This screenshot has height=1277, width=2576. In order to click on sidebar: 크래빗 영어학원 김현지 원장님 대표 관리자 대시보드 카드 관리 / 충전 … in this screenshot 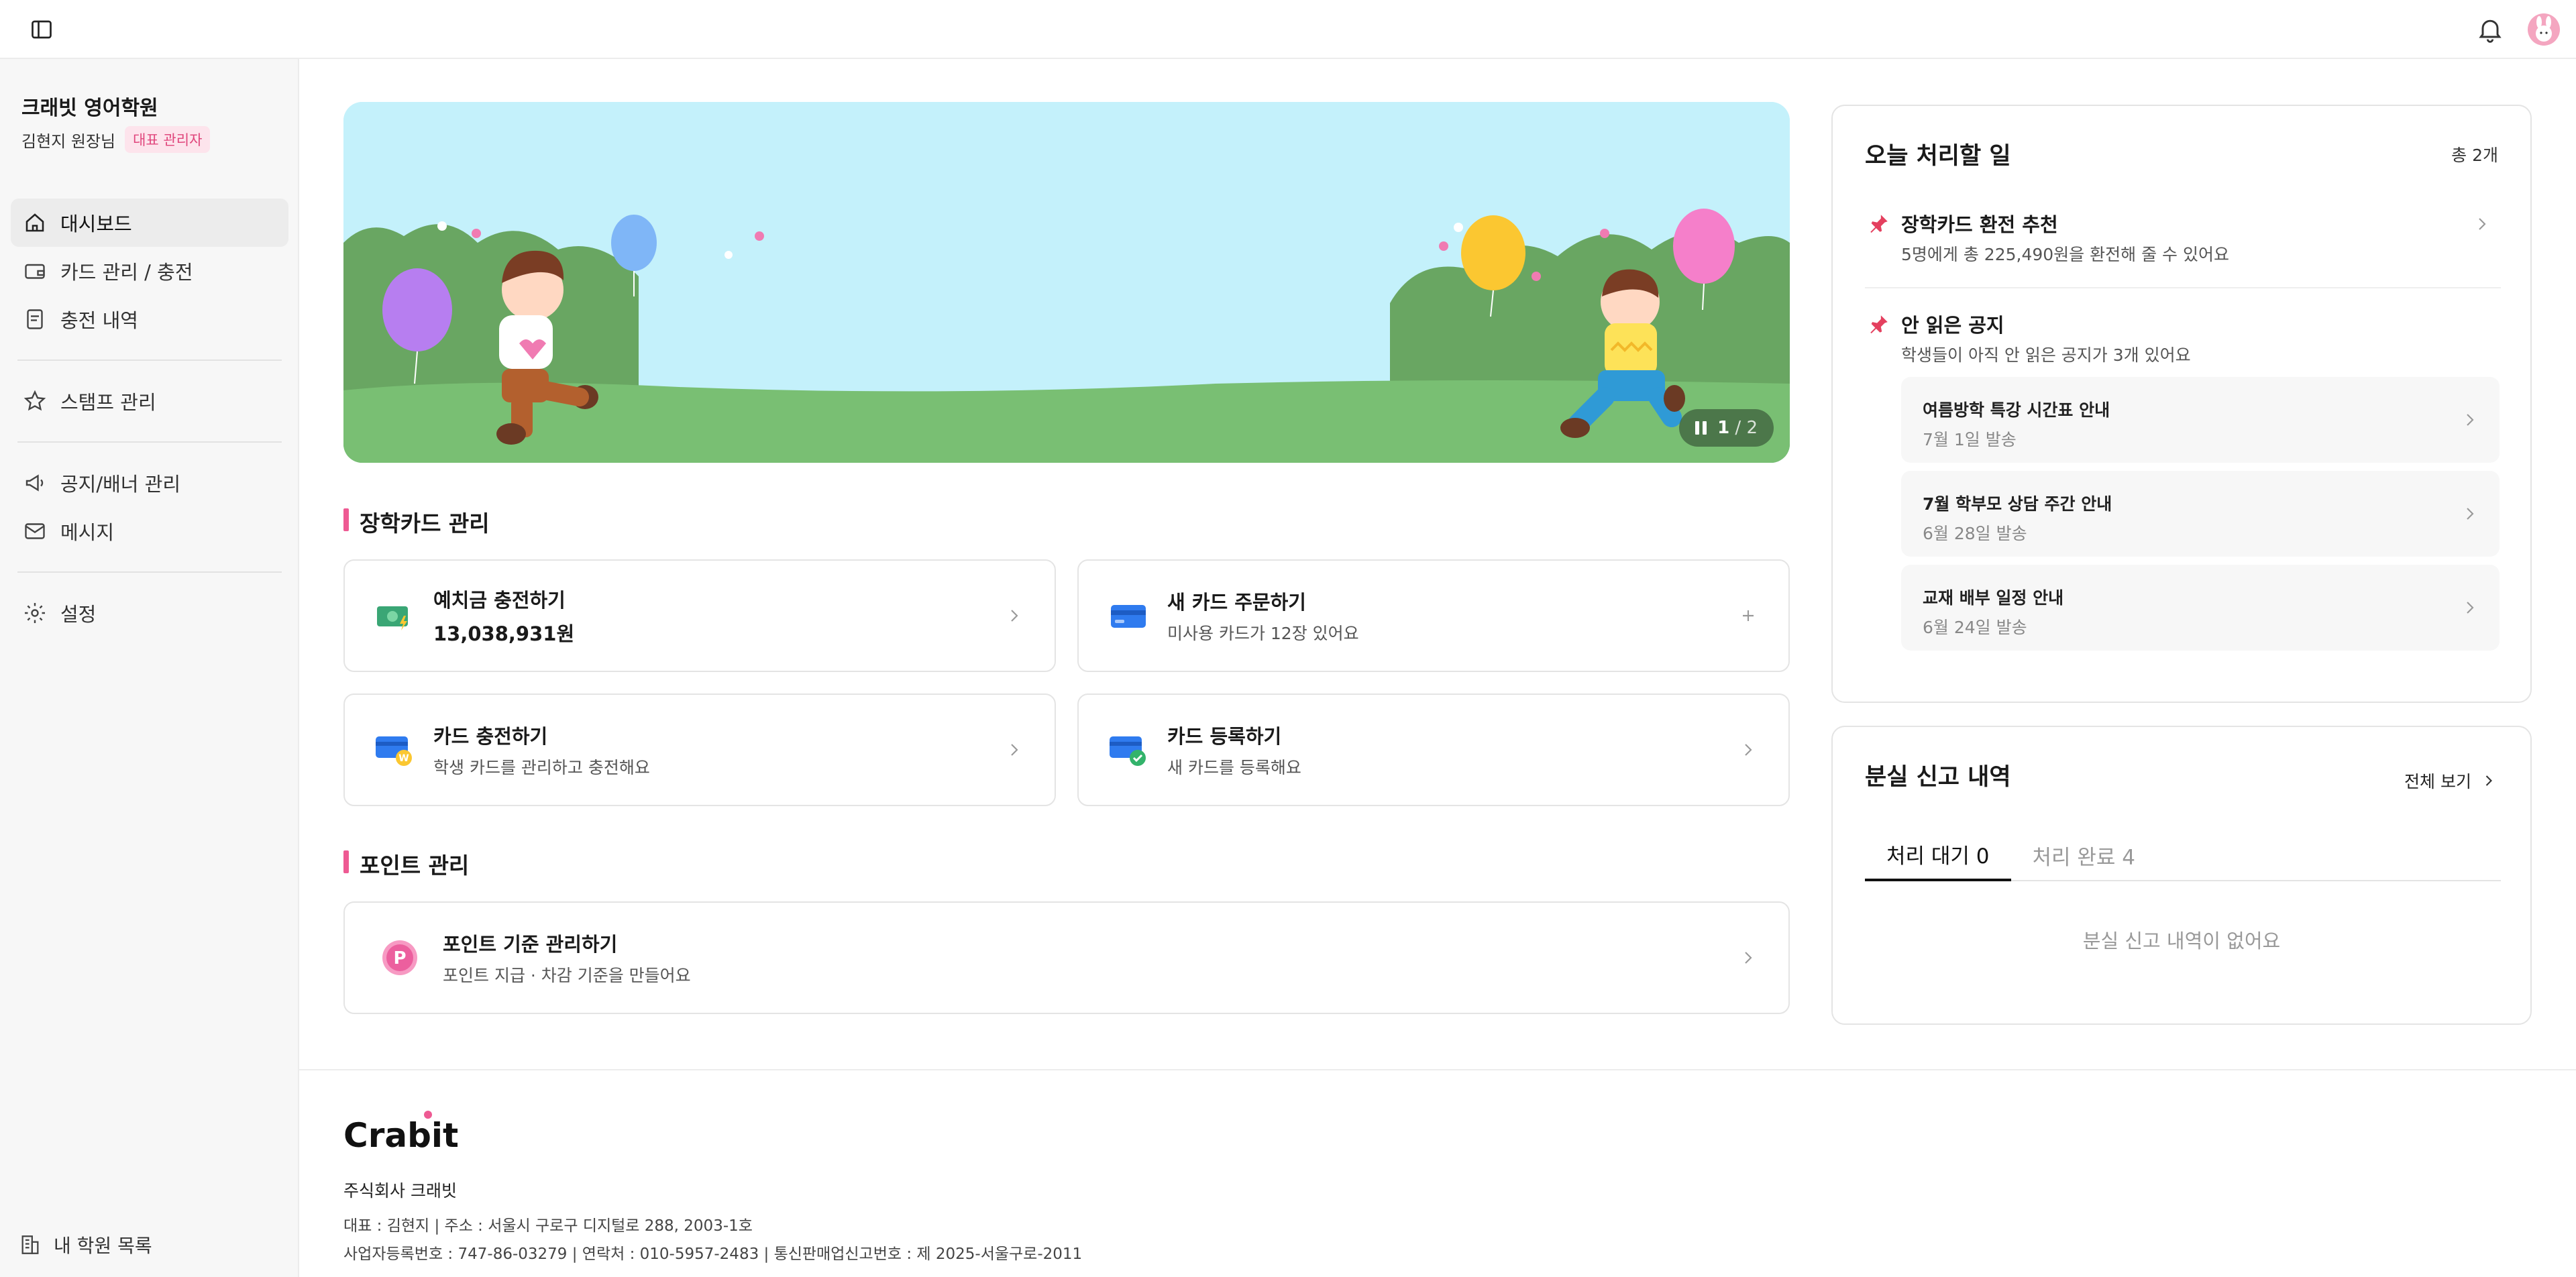, I will do `click(149, 668)`.